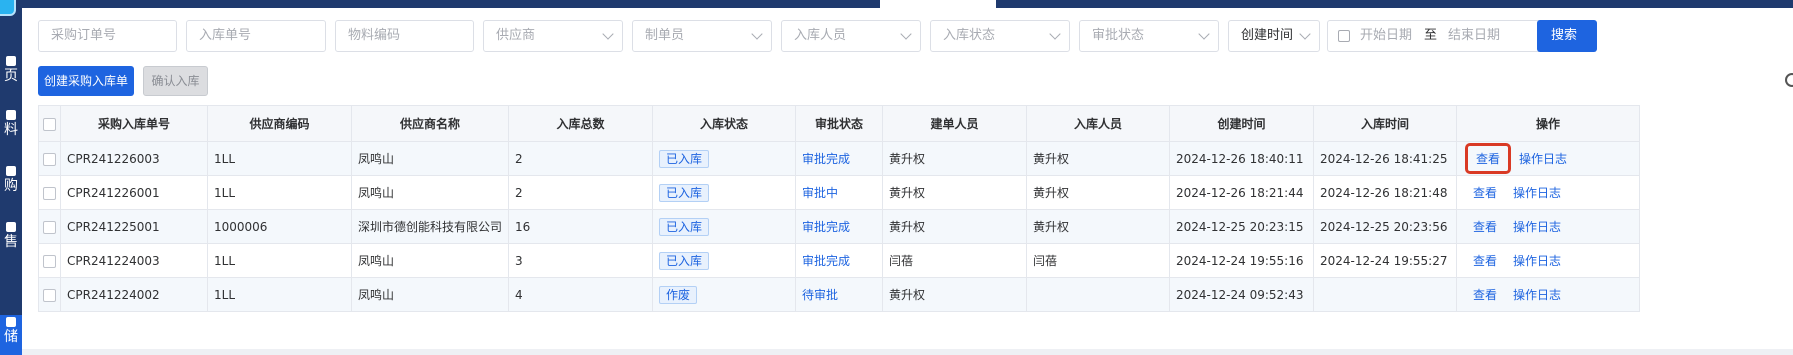  What do you see at coordinates (134, 226) in the screenshot?
I see `inbound-no-cell: CPR241225001` at bounding box center [134, 226].